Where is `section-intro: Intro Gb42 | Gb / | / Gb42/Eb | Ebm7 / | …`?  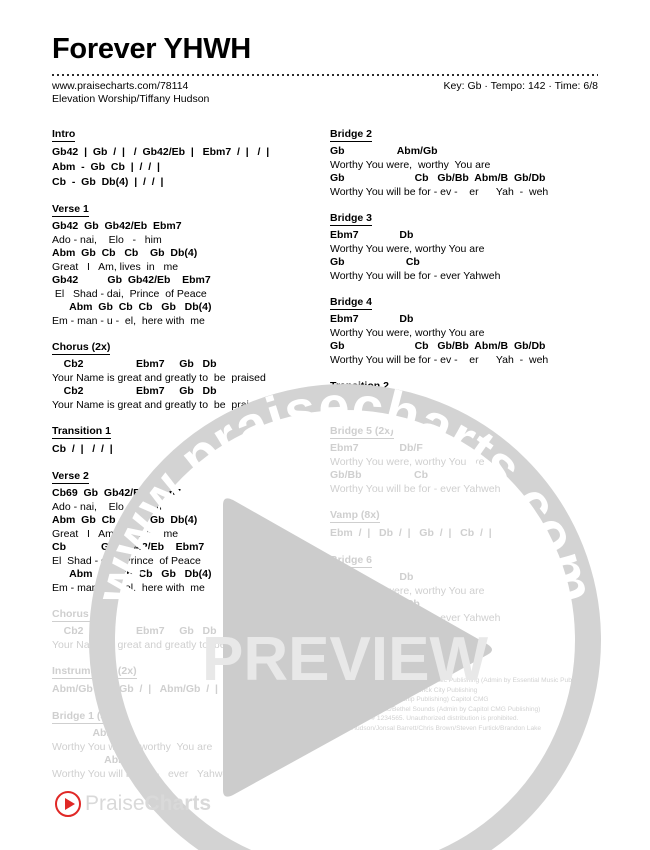 section-intro: Intro Gb42 | Gb / | / Gb42/Eb | Ebm7 / | … is located at coordinates (190, 157).